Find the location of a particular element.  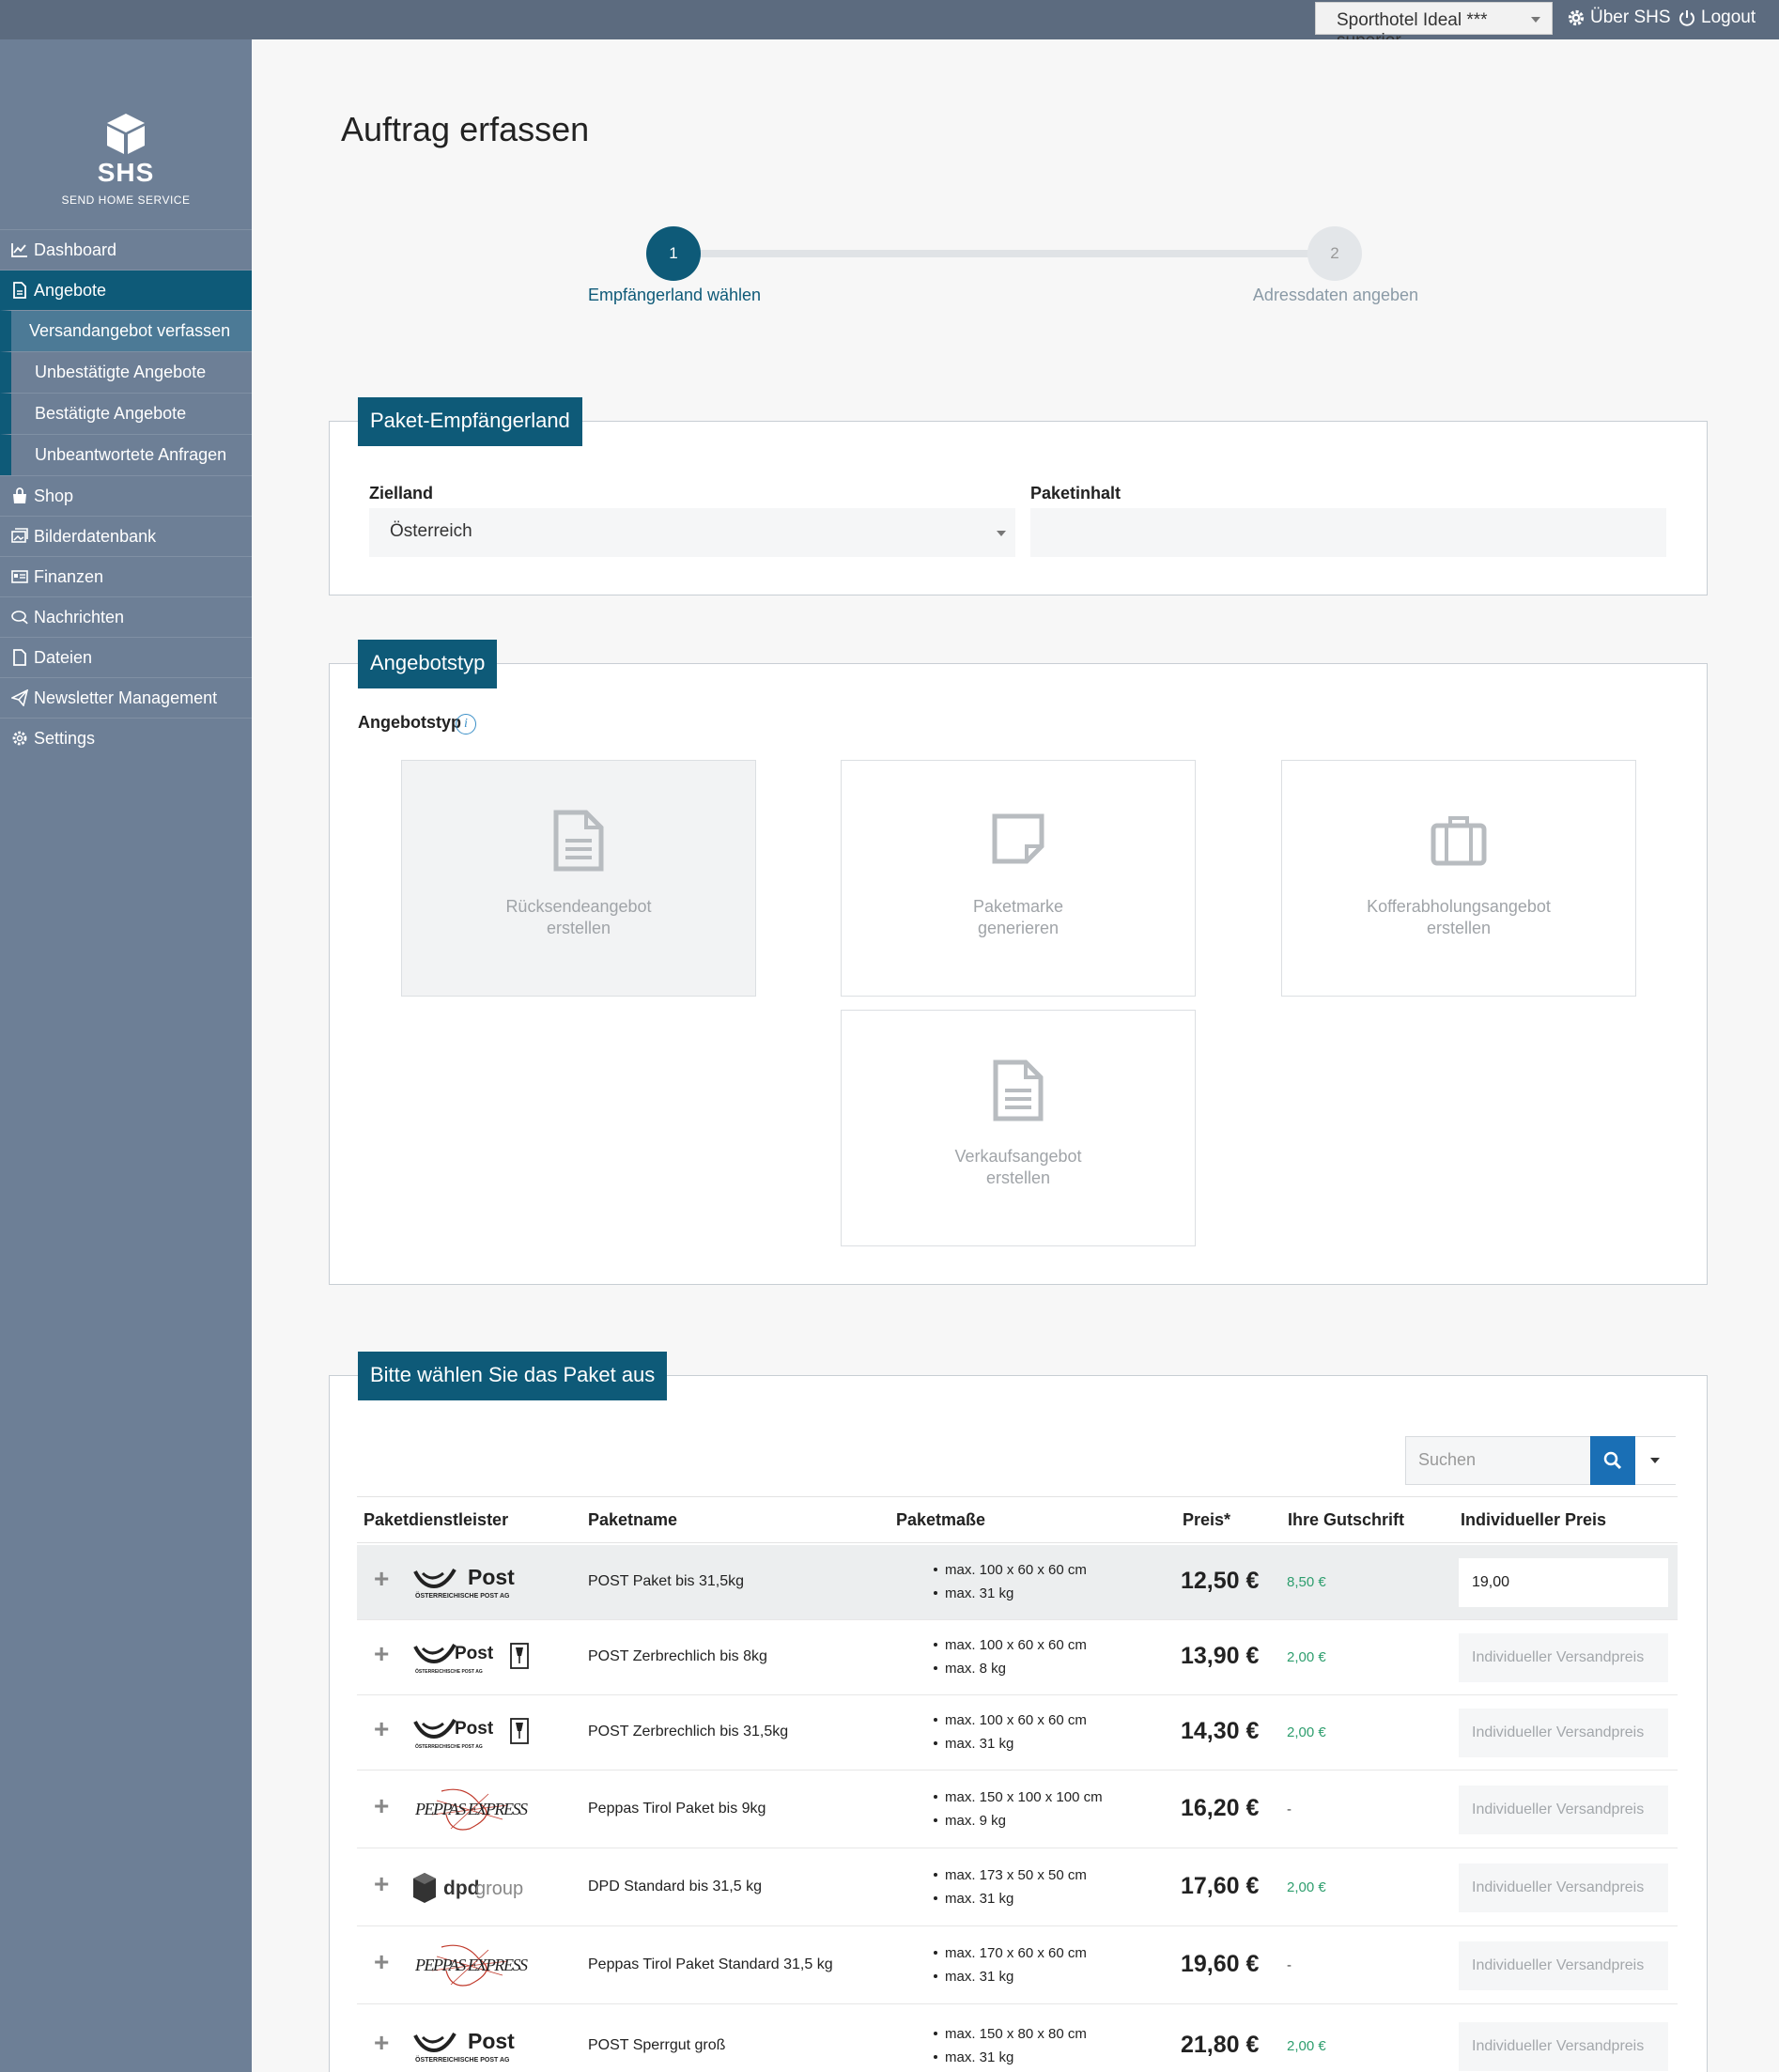

dimension-size: max. 170 x 60 x 60 cm is located at coordinates (1010, 1953).